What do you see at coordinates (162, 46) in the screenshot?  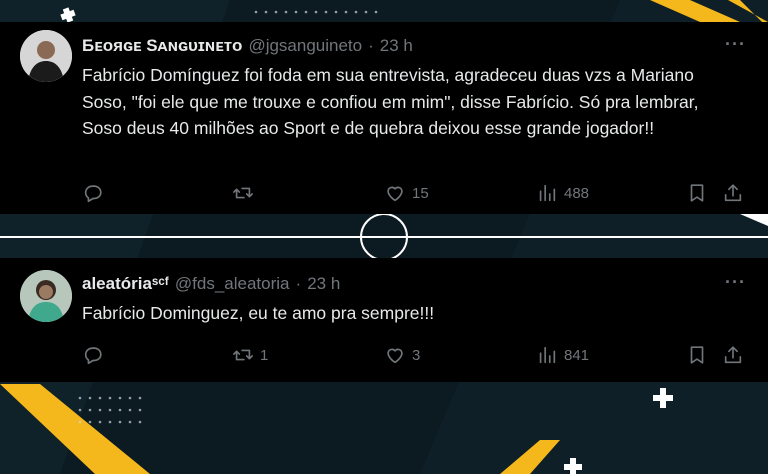 I see `display-name: Ƃᴇᴏяɢᴇ Sᴀɴɢᴜɪɴᴇᴛᴏ` at bounding box center [162, 46].